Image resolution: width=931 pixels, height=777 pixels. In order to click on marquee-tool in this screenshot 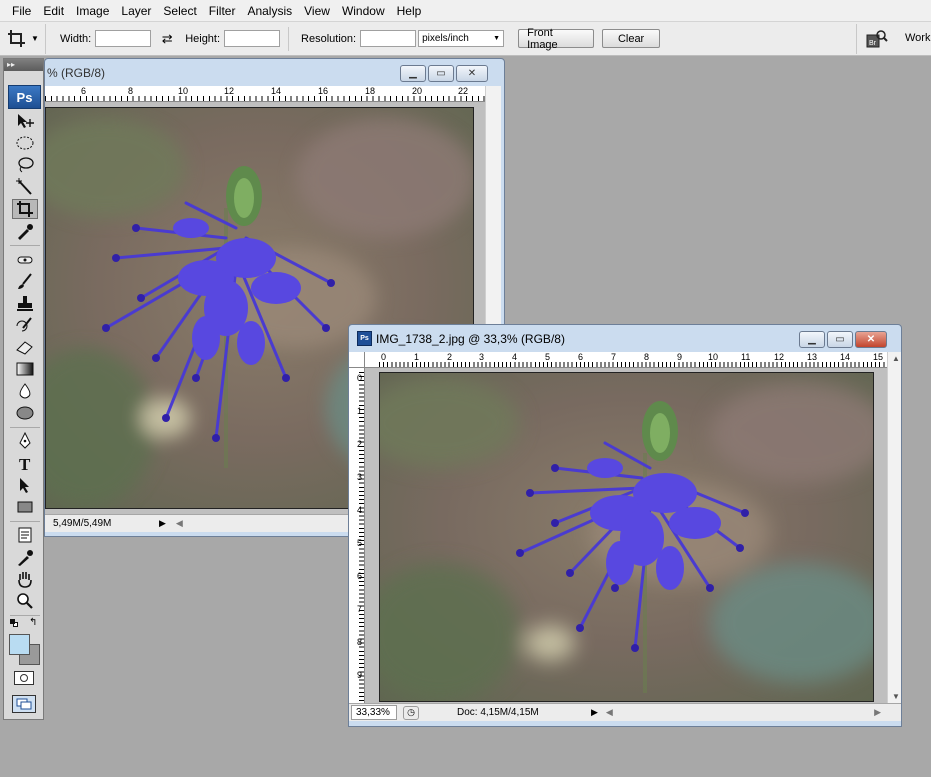, I will do `click(25, 143)`.